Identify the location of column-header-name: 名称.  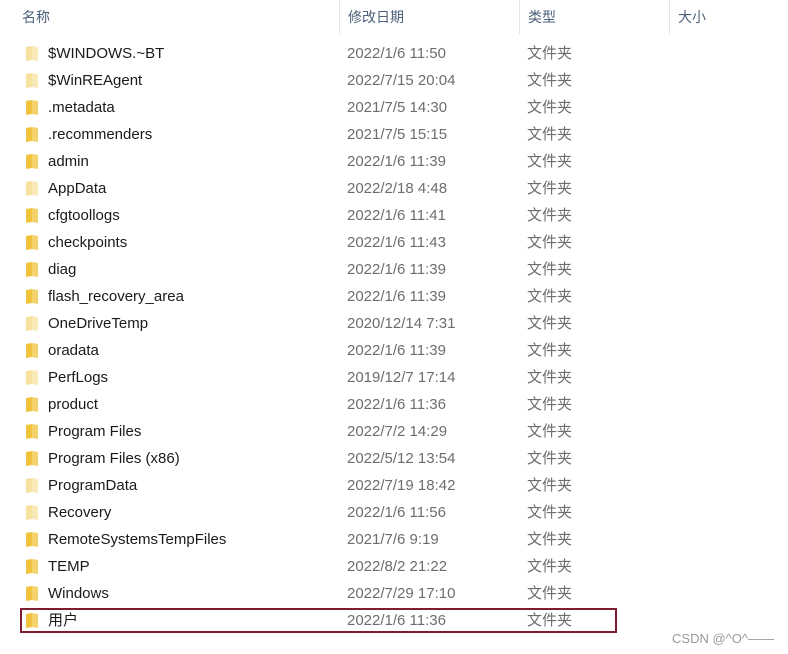
(176, 17).